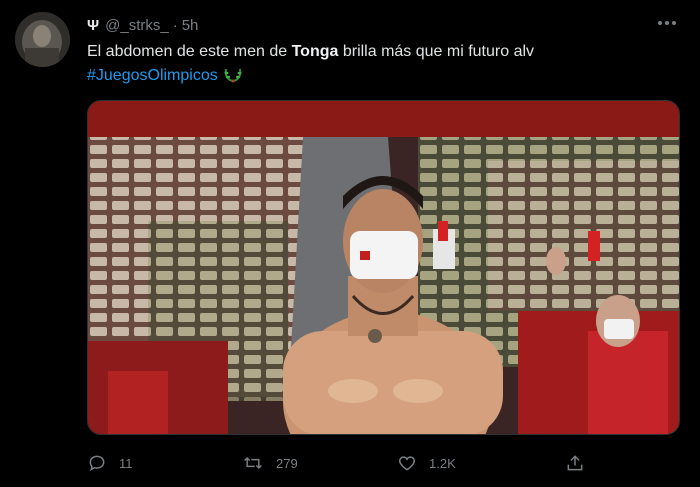 Image resolution: width=700 pixels, height=487 pixels. What do you see at coordinates (426, 463) in the screenshot?
I see `like-button: 1.2K` at bounding box center [426, 463].